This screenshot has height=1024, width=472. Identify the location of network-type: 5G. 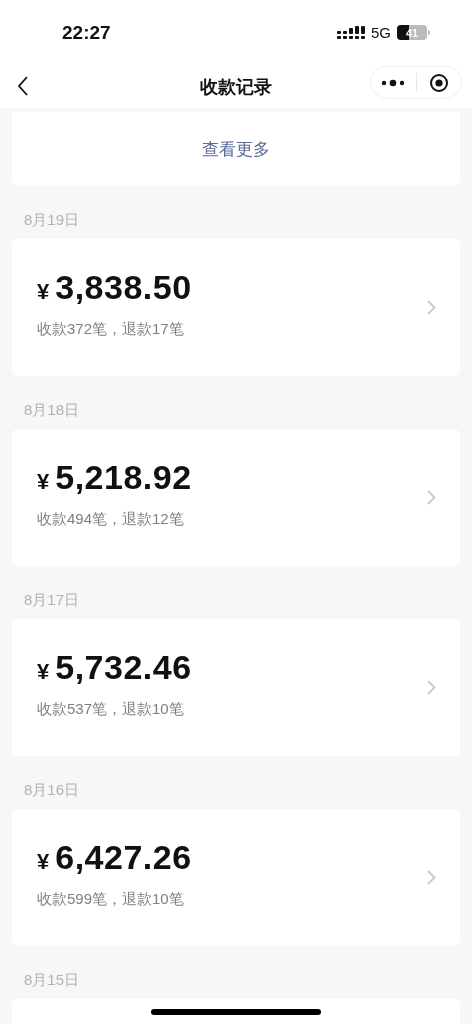
(381, 32).